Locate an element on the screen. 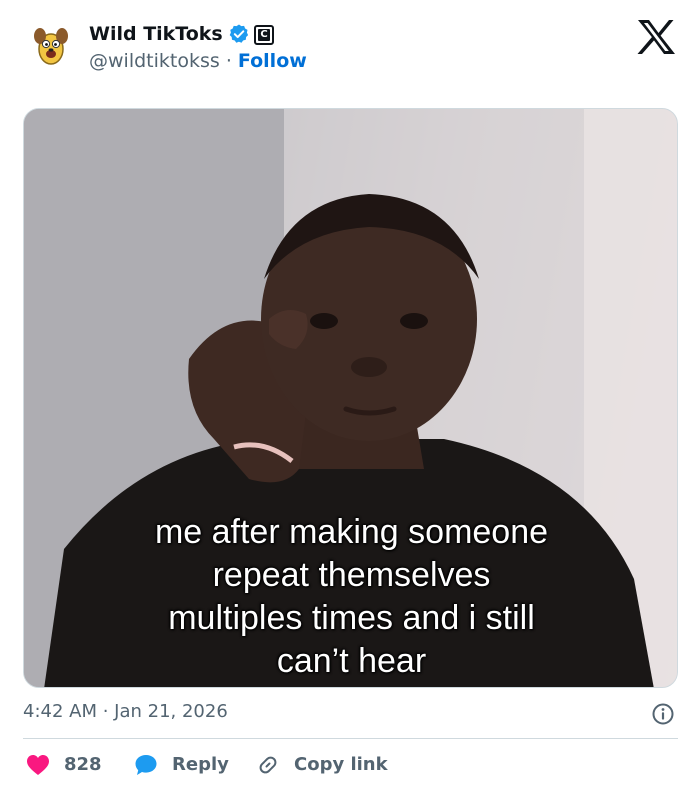 The height and width of the screenshot is (792, 700). copy-link-button: Copy link is located at coordinates (322, 765).